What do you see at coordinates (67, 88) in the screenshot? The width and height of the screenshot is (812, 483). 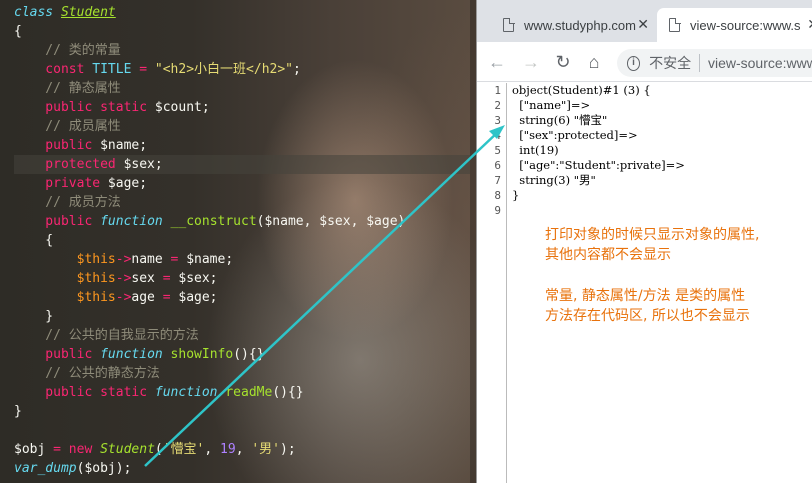 I see `code-line: // 静态属性` at bounding box center [67, 88].